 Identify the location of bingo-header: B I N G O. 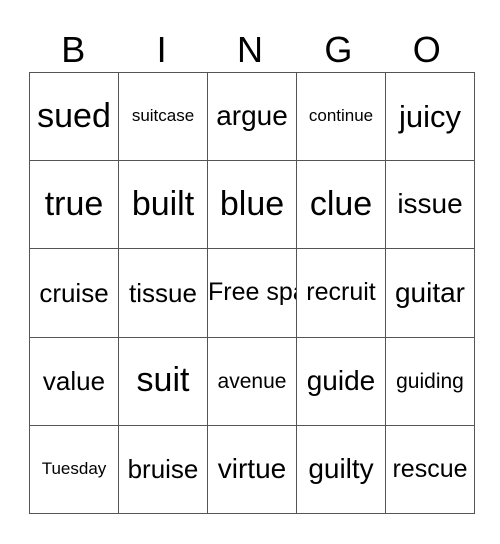
(250, 50).